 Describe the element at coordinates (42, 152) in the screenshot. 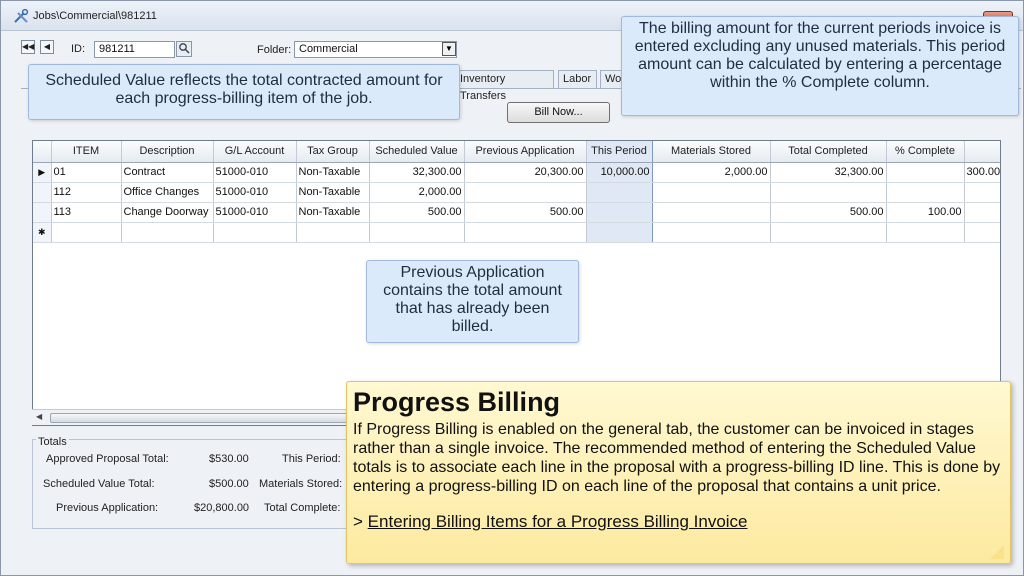

I see `row-selector-header` at that location.